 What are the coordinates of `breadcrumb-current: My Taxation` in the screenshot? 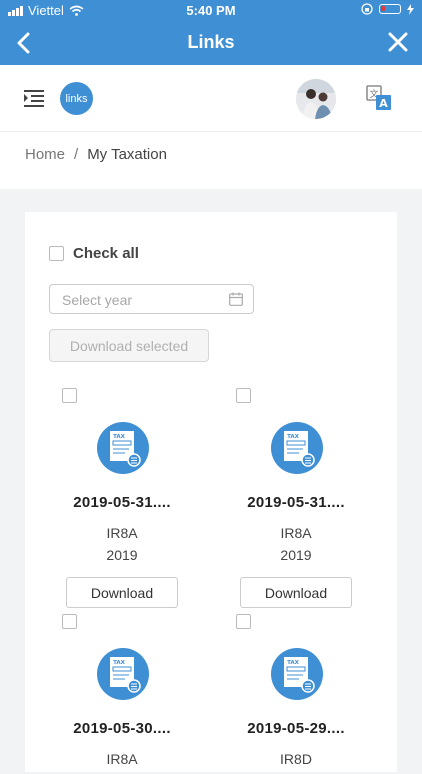 It's located at (127, 154).